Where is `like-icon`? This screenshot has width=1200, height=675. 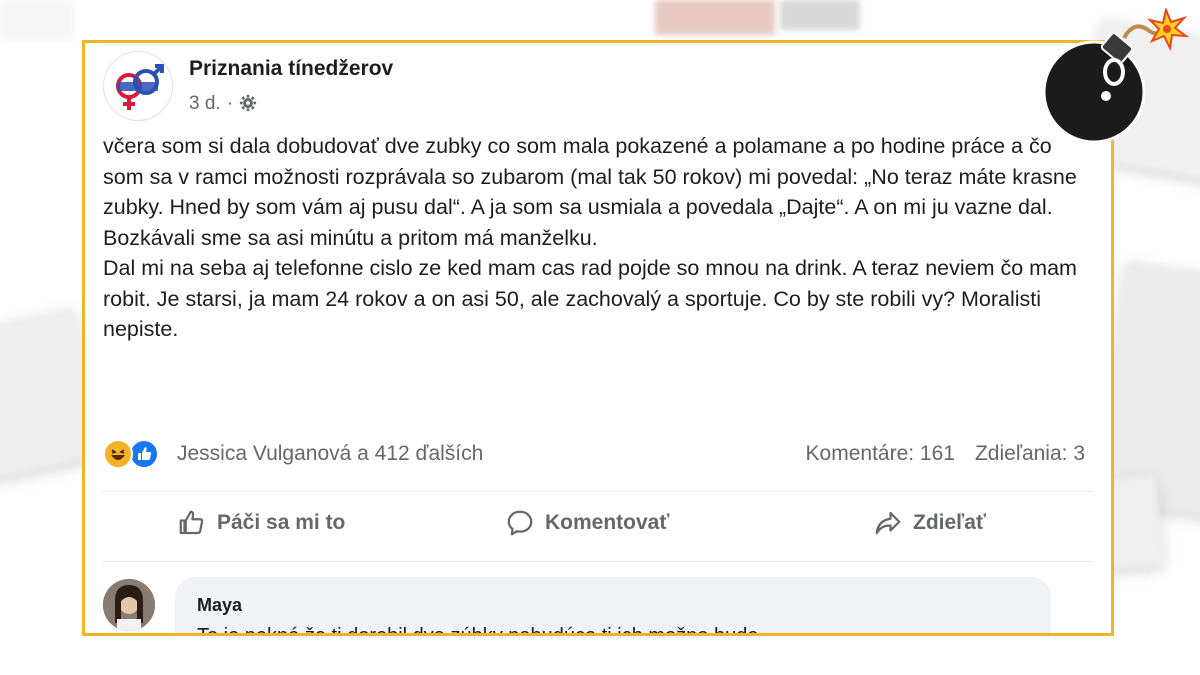 like-icon is located at coordinates (144, 454).